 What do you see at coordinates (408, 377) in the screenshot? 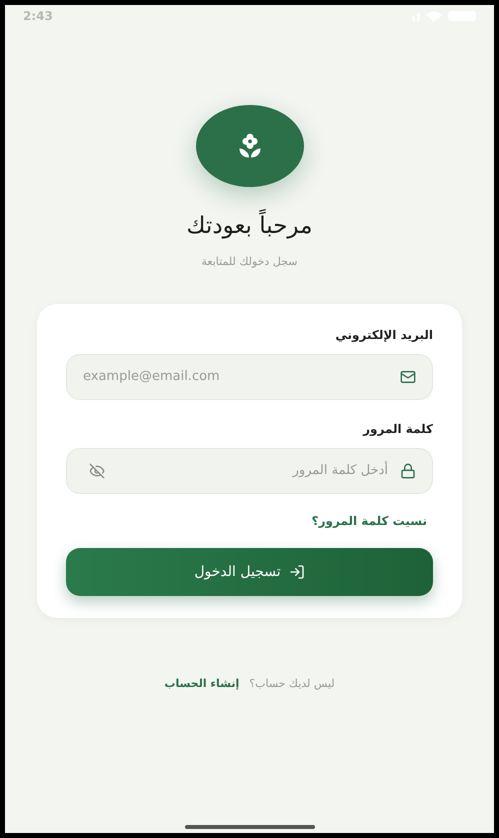
I see `mail-icon` at bounding box center [408, 377].